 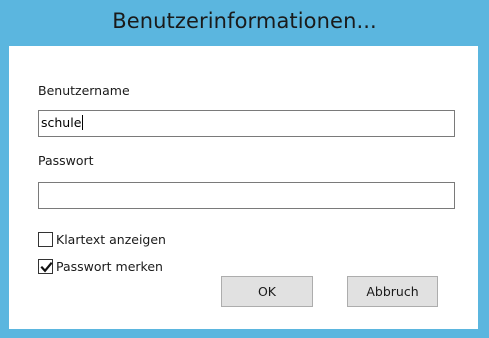 I want to click on username-field: schule, so click(x=246, y=123).